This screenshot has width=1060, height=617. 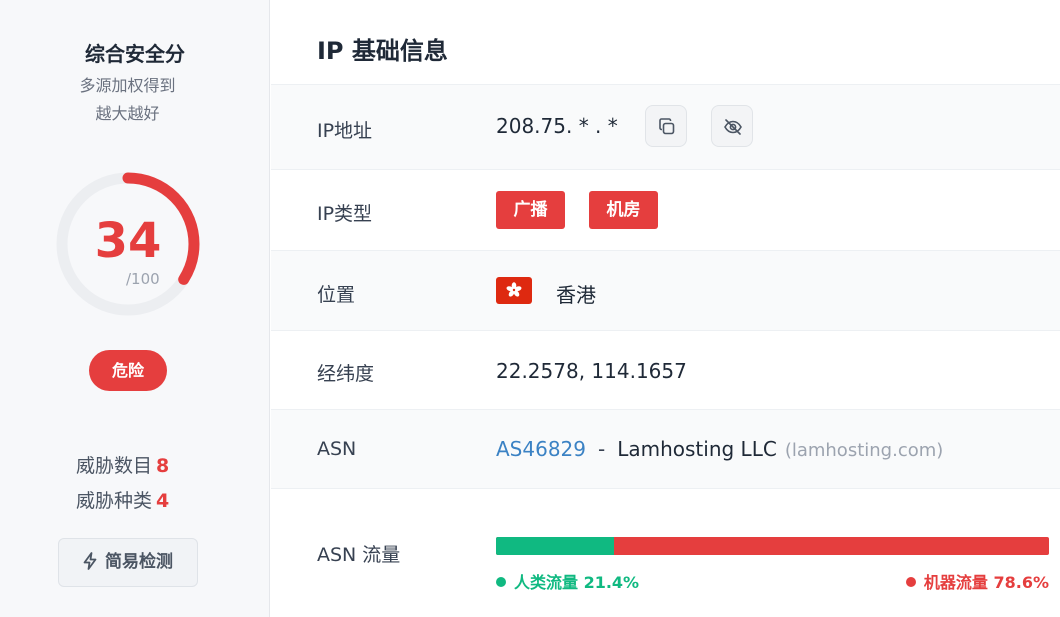 What do you see at coordinates (382, 51) in the screenshot?
I see `section-title: IP 基础信息` at bounding box center [382, 51].